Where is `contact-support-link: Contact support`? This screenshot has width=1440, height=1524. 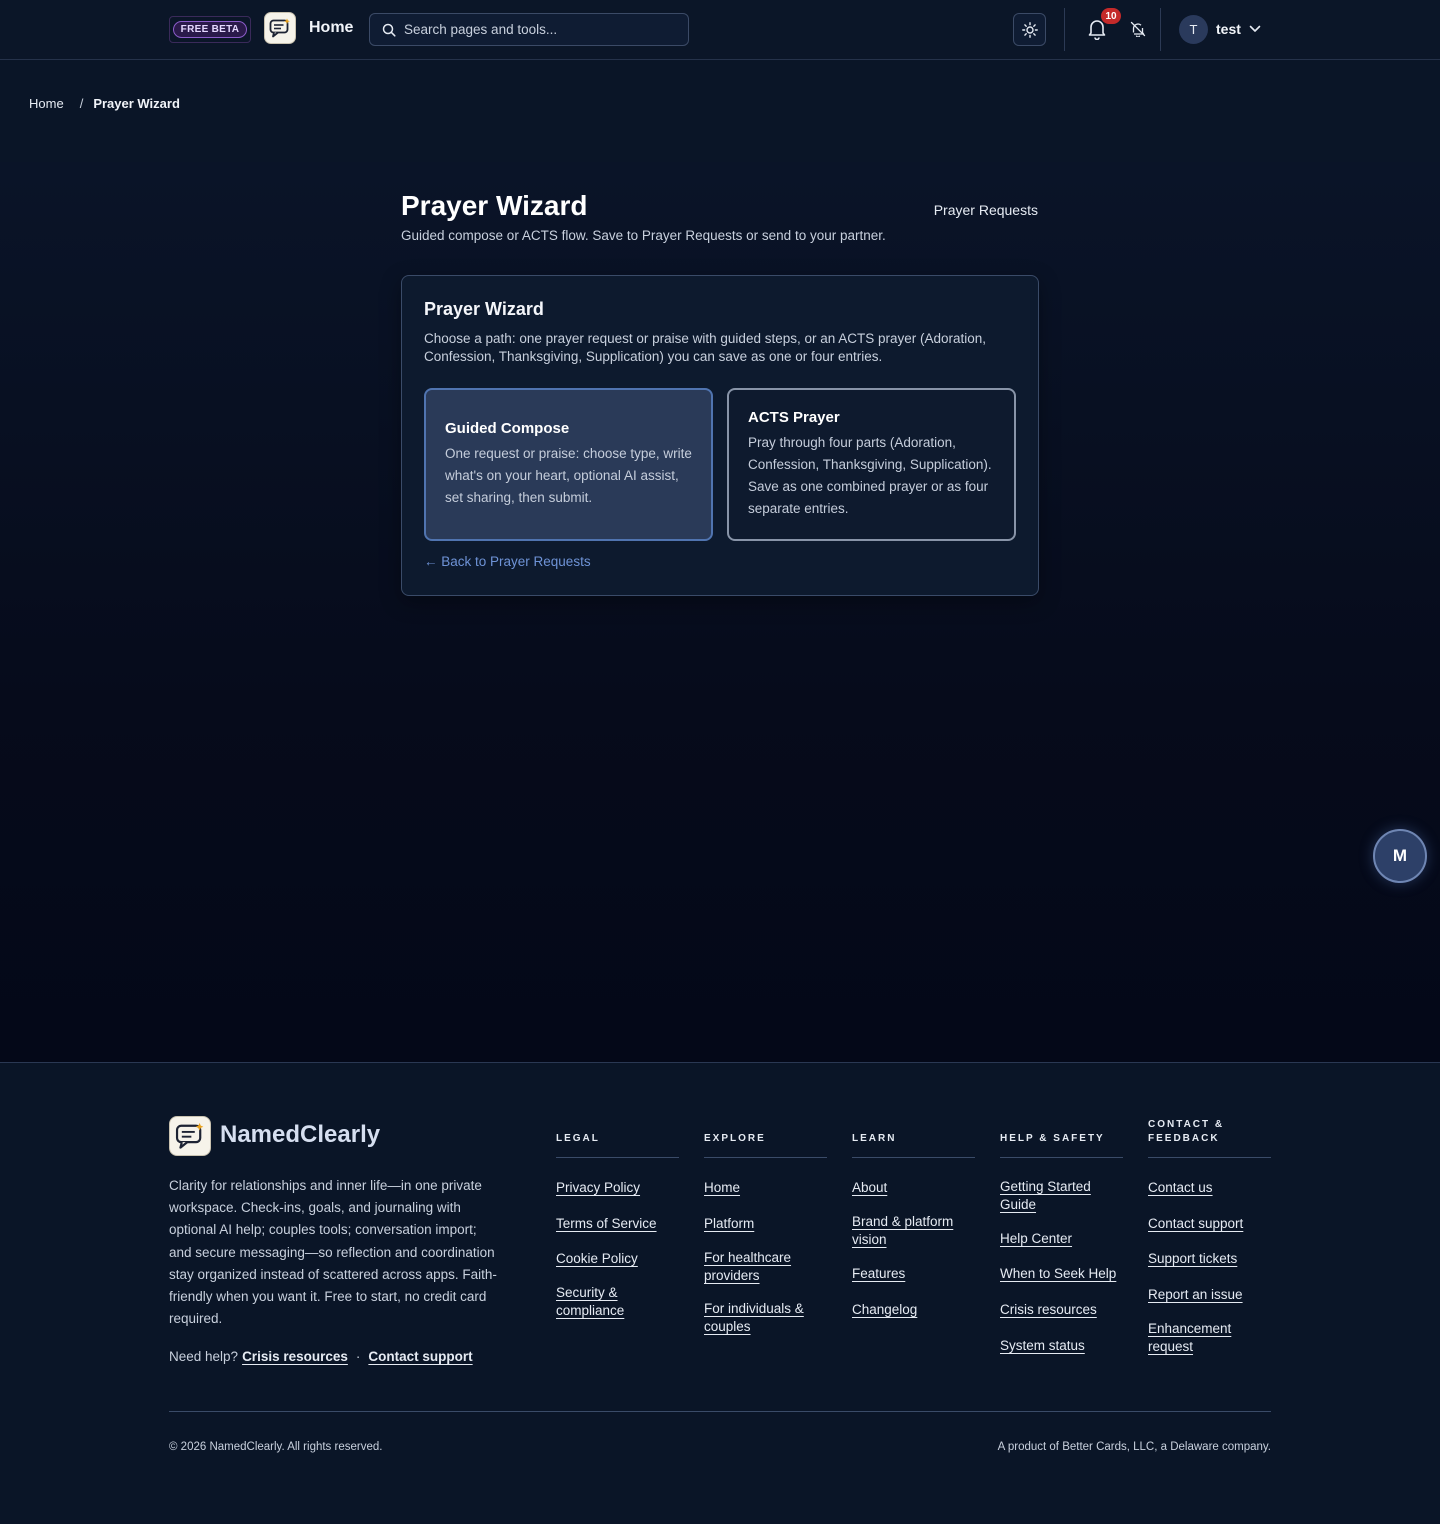
contact-support-link: Contact support is located at coordinates (420, 1356).